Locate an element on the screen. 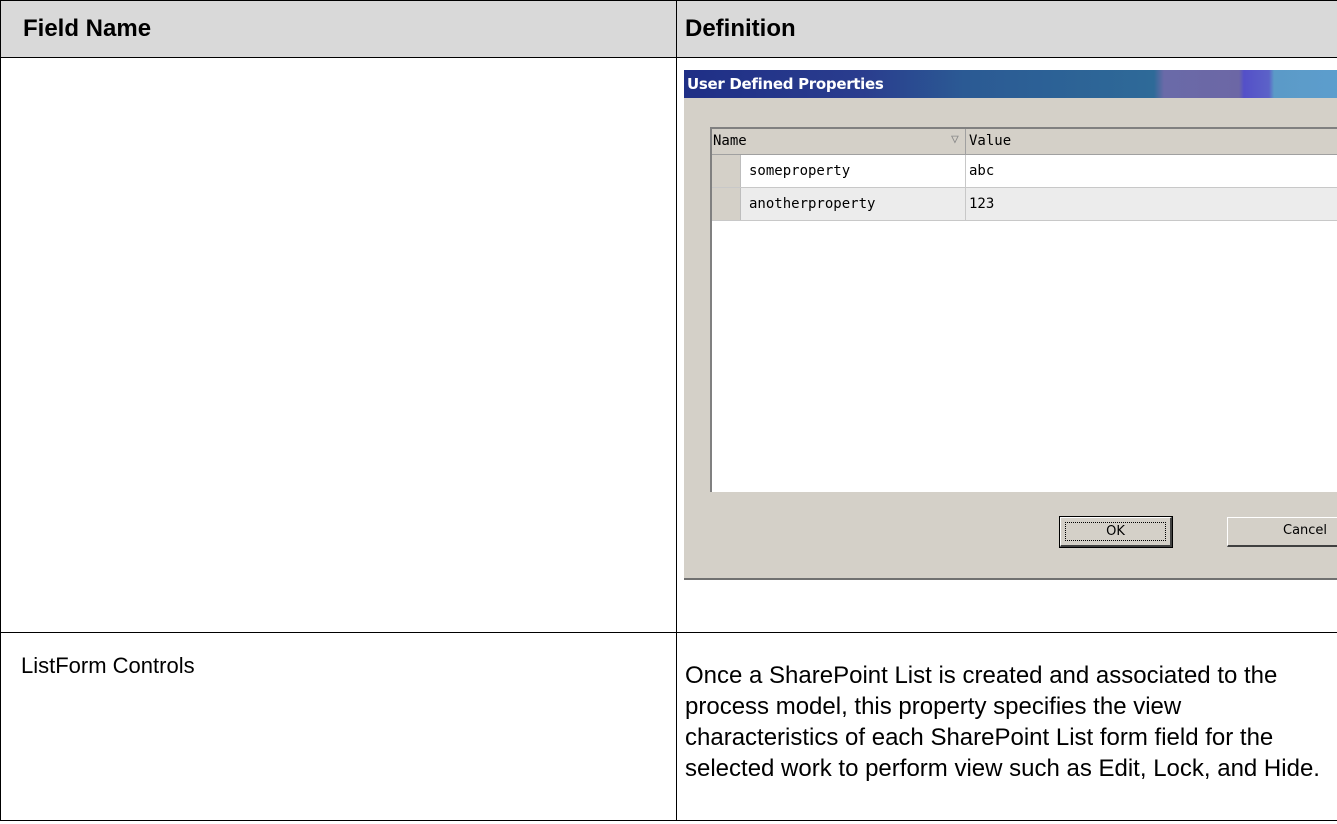  field-name-cell: ListForm Controls is located at coordinates (338, 726).